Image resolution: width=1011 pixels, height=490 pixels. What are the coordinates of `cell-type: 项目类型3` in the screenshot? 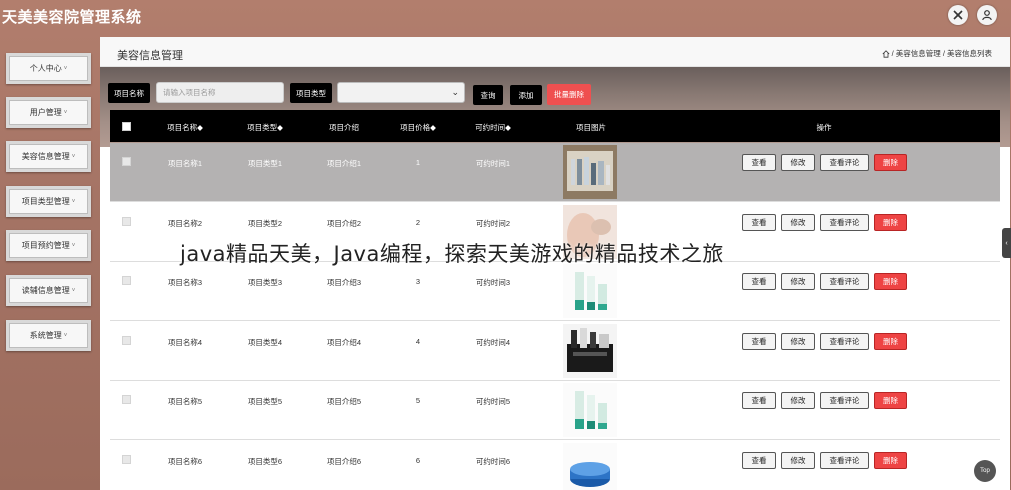 It's located at (265, 282).